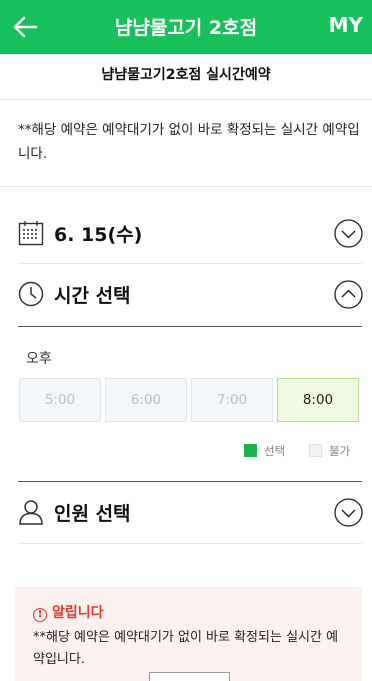  What do you see at coordinates (92, 296) in the screenshot?
I see `time-section-title: 시간 선택` at bounding box center [92, 296].